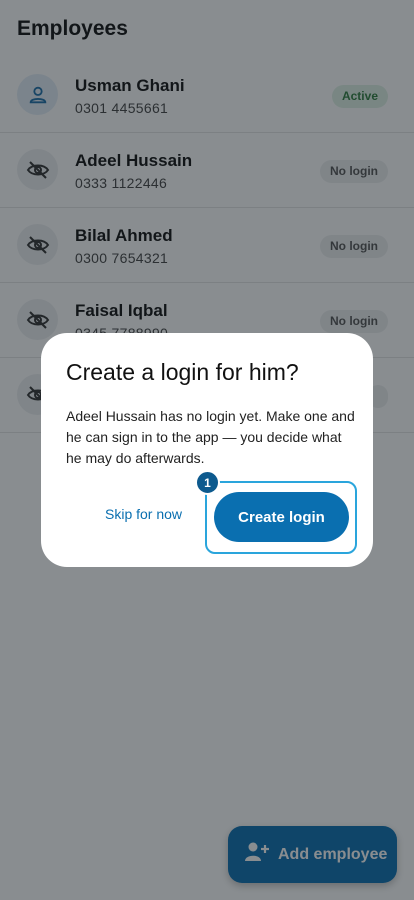  Describe the element at coordinates (281, 517) in the screenshot. I see `create-login-button: Create login` at that location.